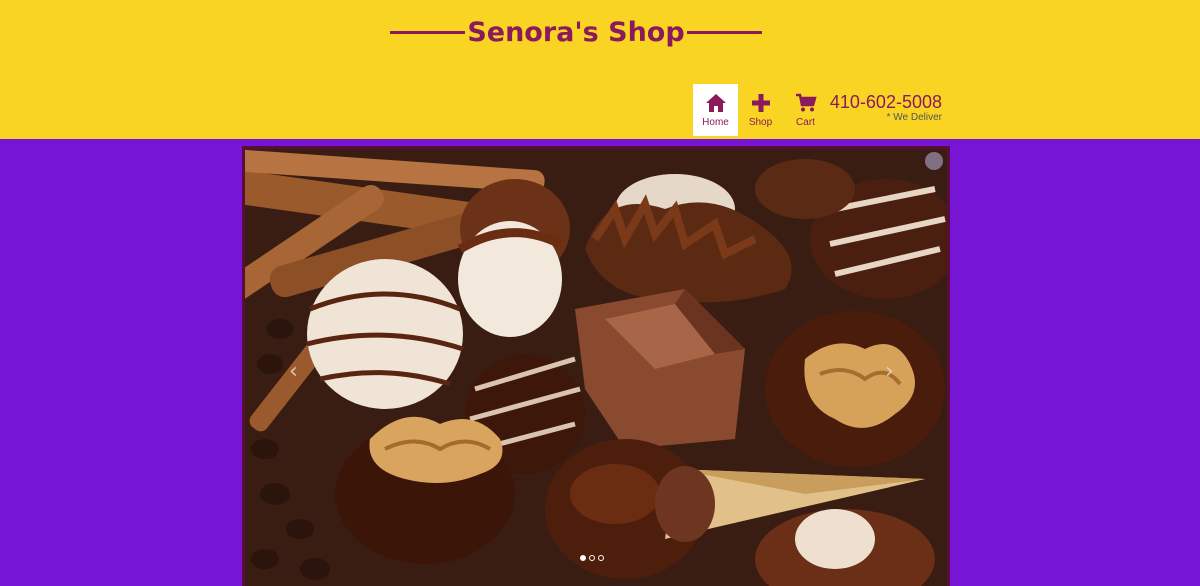 This screenshot has width=1200, height=586. I want to click on title-rule-left, so click(428, 32).